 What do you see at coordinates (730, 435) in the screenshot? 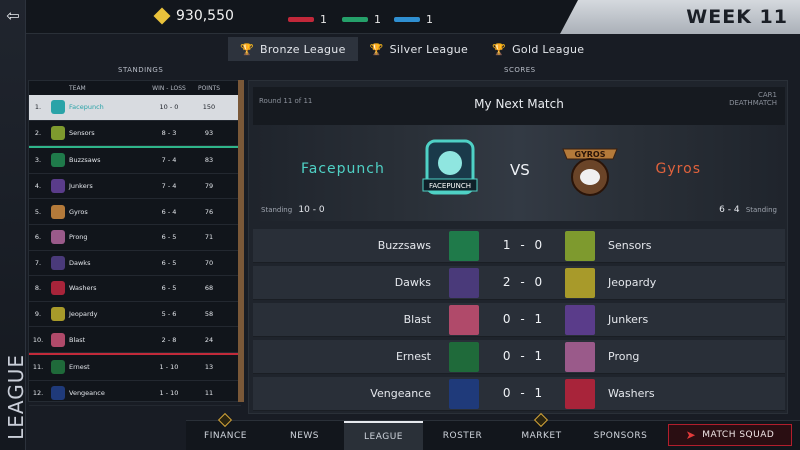
I see `match-squad-button: ➤ MATCH SQUAD` at bounding box center [730, 435].